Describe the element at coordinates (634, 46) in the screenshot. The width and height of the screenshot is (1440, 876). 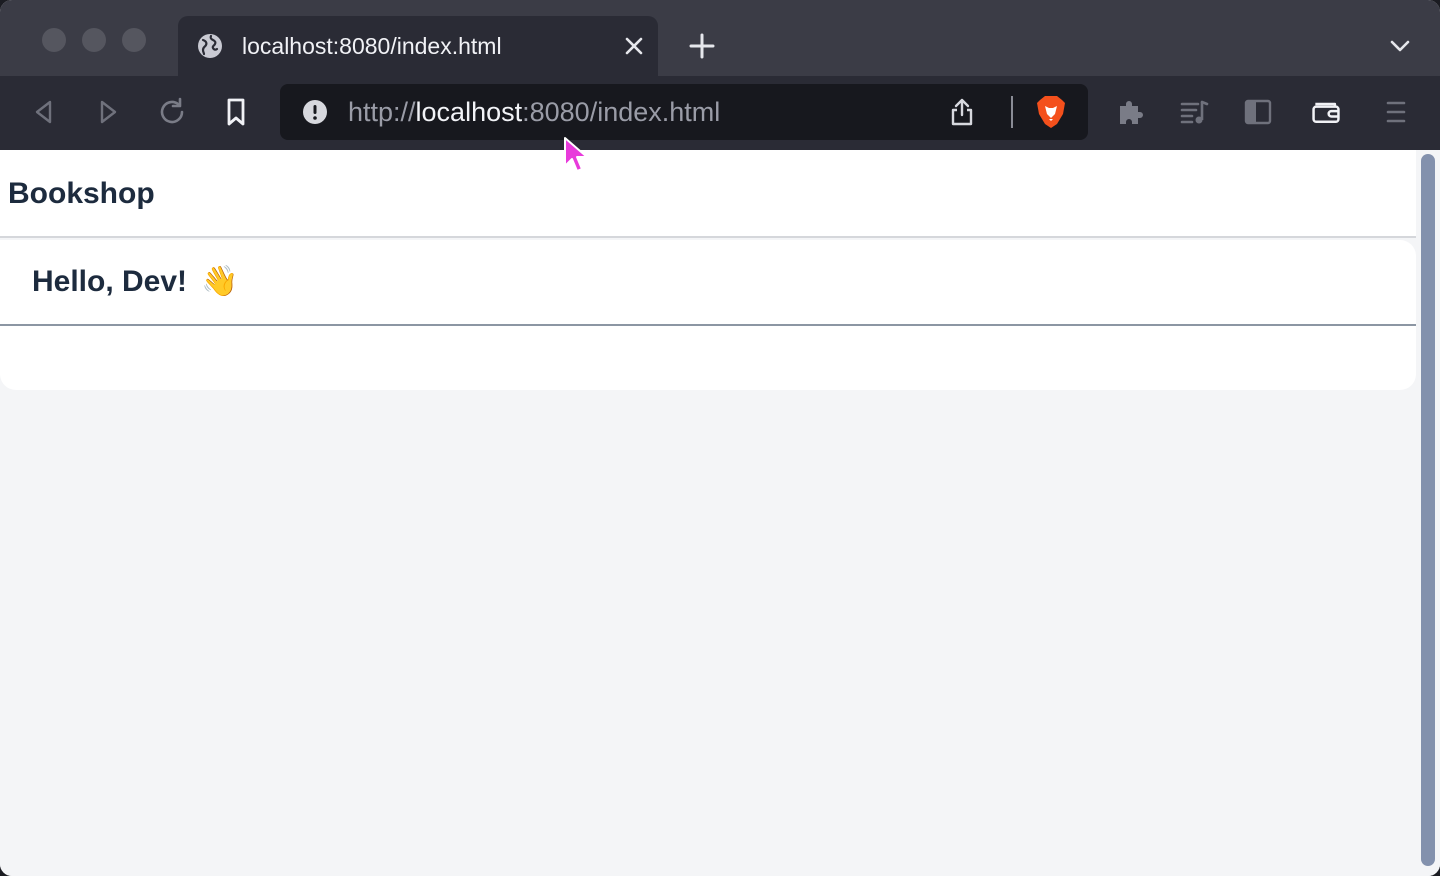
I see `close-icon` at that location.